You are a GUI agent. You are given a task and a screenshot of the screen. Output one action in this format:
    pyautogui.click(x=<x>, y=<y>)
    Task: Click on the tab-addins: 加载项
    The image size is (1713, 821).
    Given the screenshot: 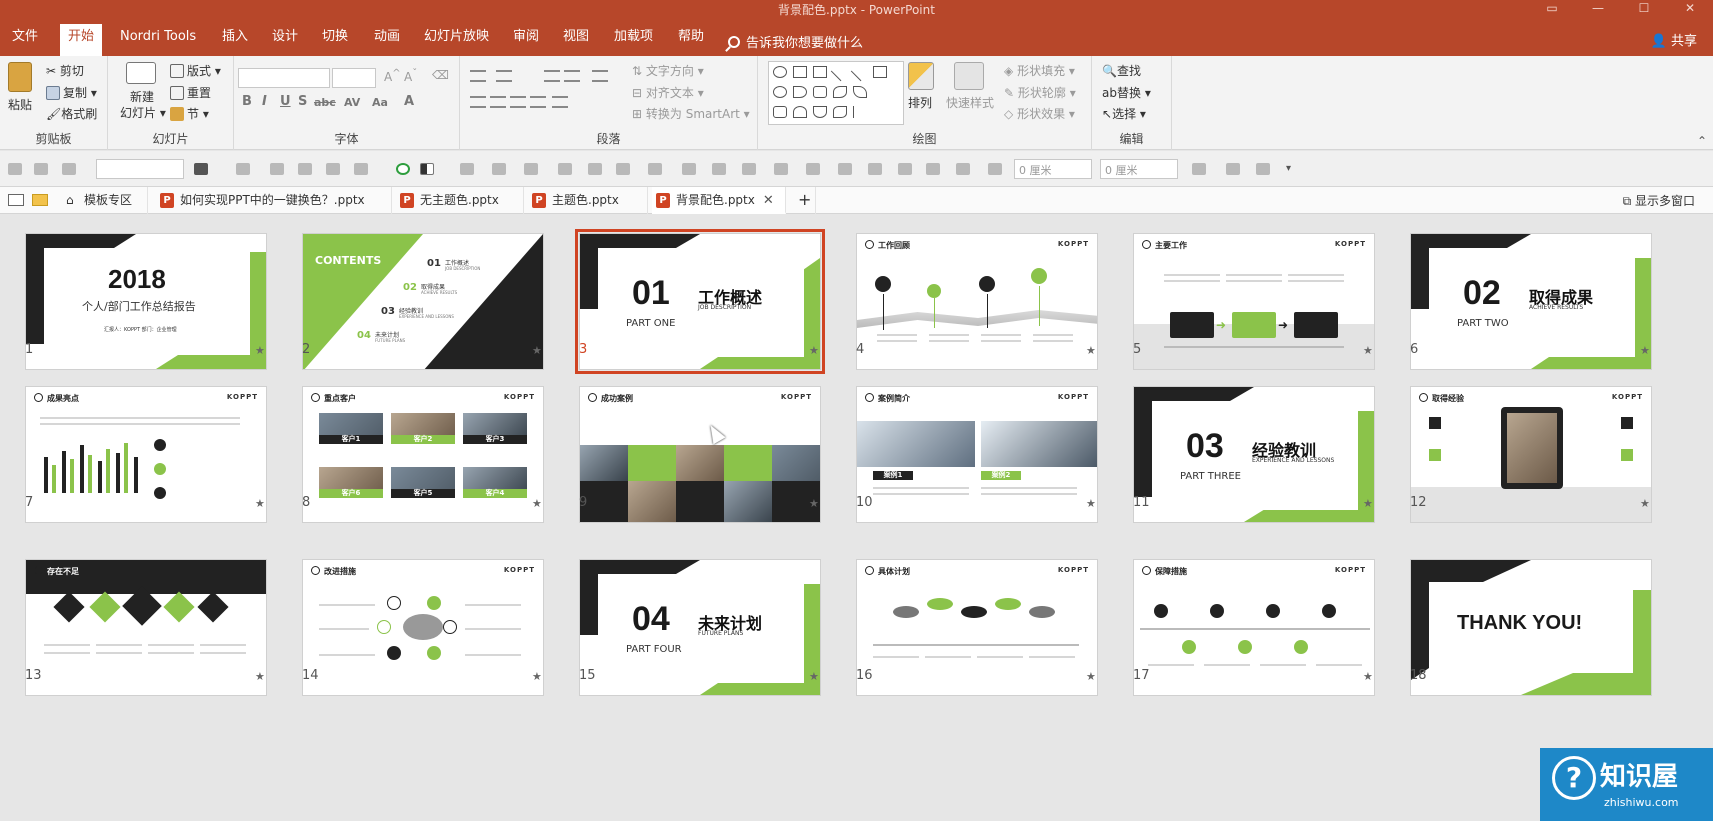 What is the action you would take?
    pyautogui.click(x=633, y=41)
    